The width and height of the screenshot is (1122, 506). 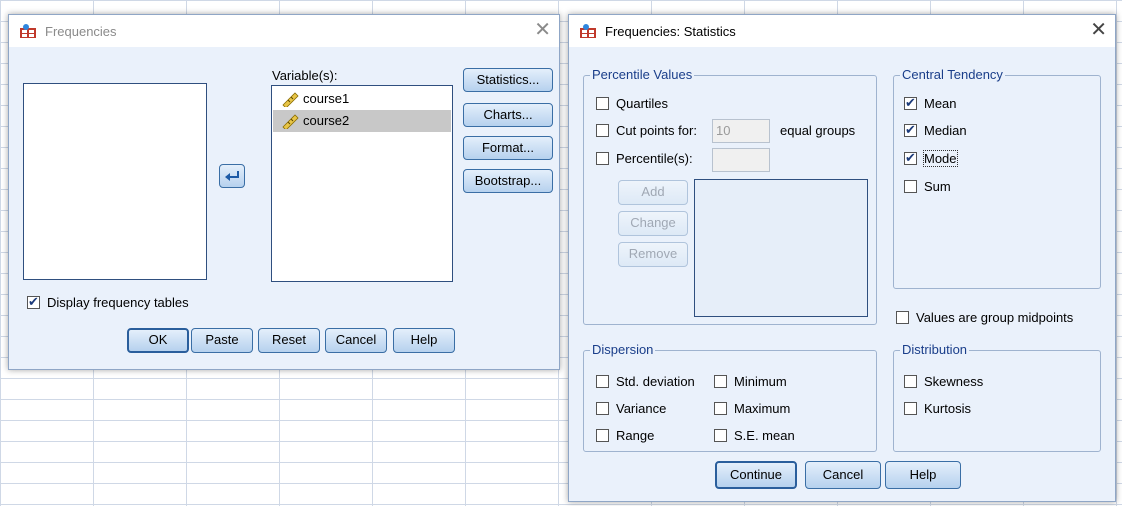 I want to click on selected-variable-list: course1 course2, so click(x=362, y=183).